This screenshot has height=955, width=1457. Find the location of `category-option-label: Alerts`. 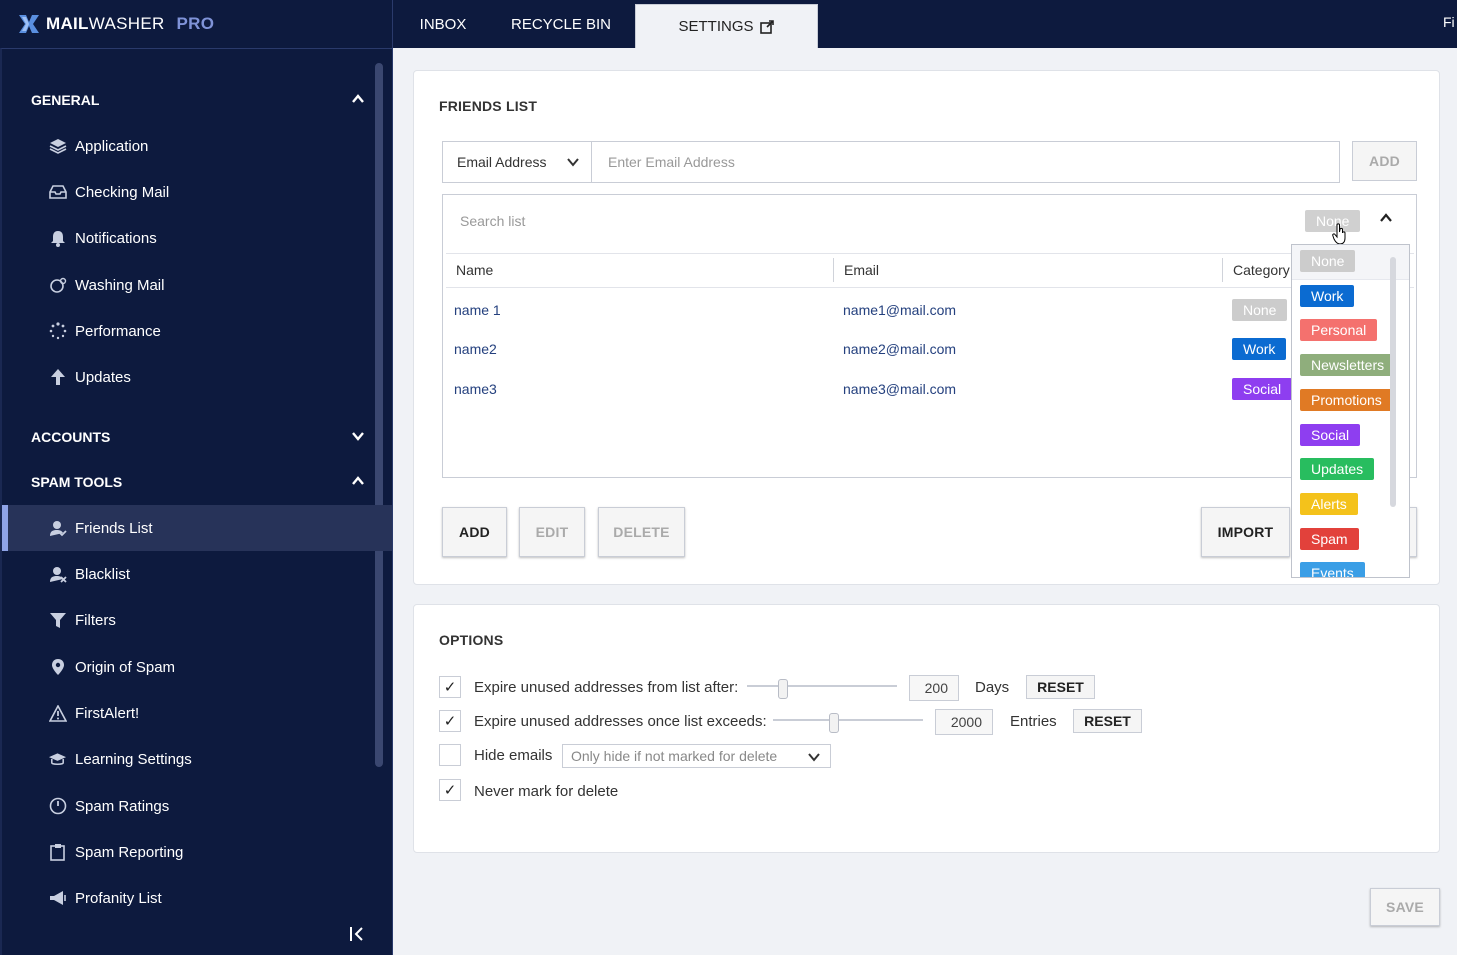

category-option-label: Alerts is located at coordinates (1329, 503).